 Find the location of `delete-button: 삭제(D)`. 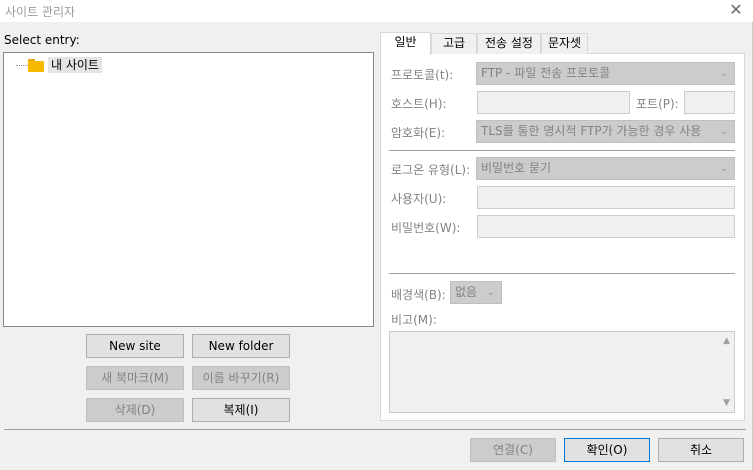

delete-button: 삭제(D) is located at coordinates (135, 410).